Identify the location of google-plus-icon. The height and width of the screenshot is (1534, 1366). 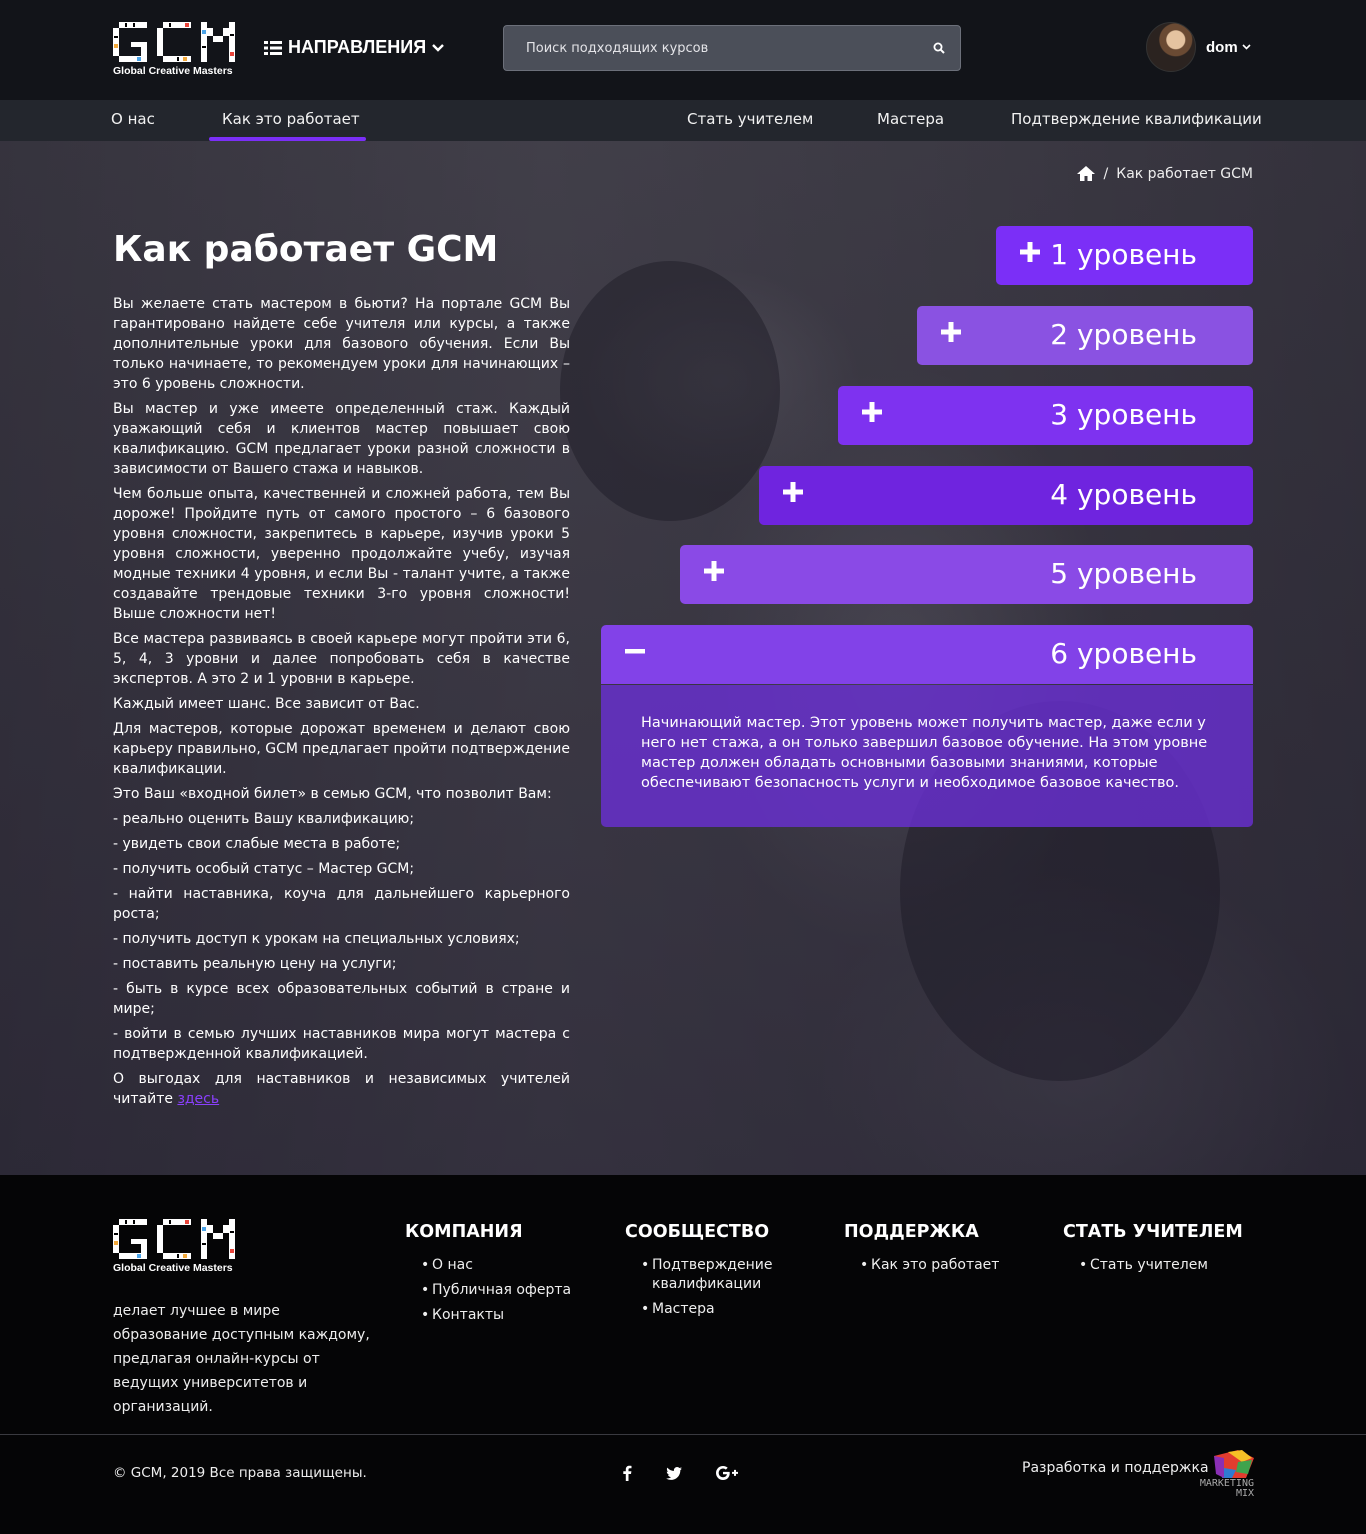
(727, 1473).